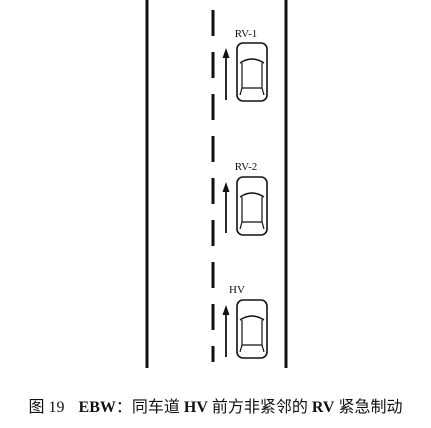 This screenshot has width=431, height=428. Describe the element at coordinates (97, 407) in the screenshot. I see `caption-part: EBW` at that location.